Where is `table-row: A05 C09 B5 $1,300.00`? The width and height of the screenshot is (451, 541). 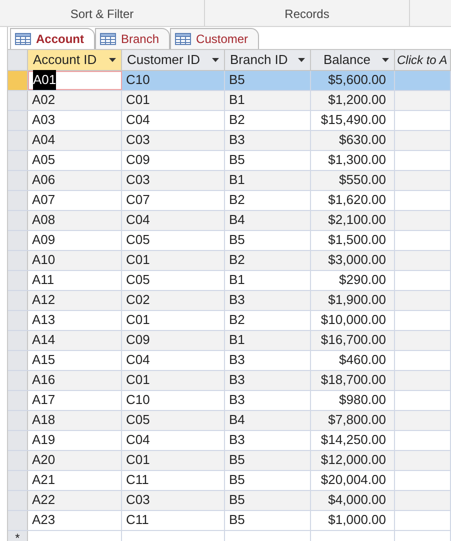
table-row: A05 C09 B5 $1,300.00 is located at coordinates (229, 160).